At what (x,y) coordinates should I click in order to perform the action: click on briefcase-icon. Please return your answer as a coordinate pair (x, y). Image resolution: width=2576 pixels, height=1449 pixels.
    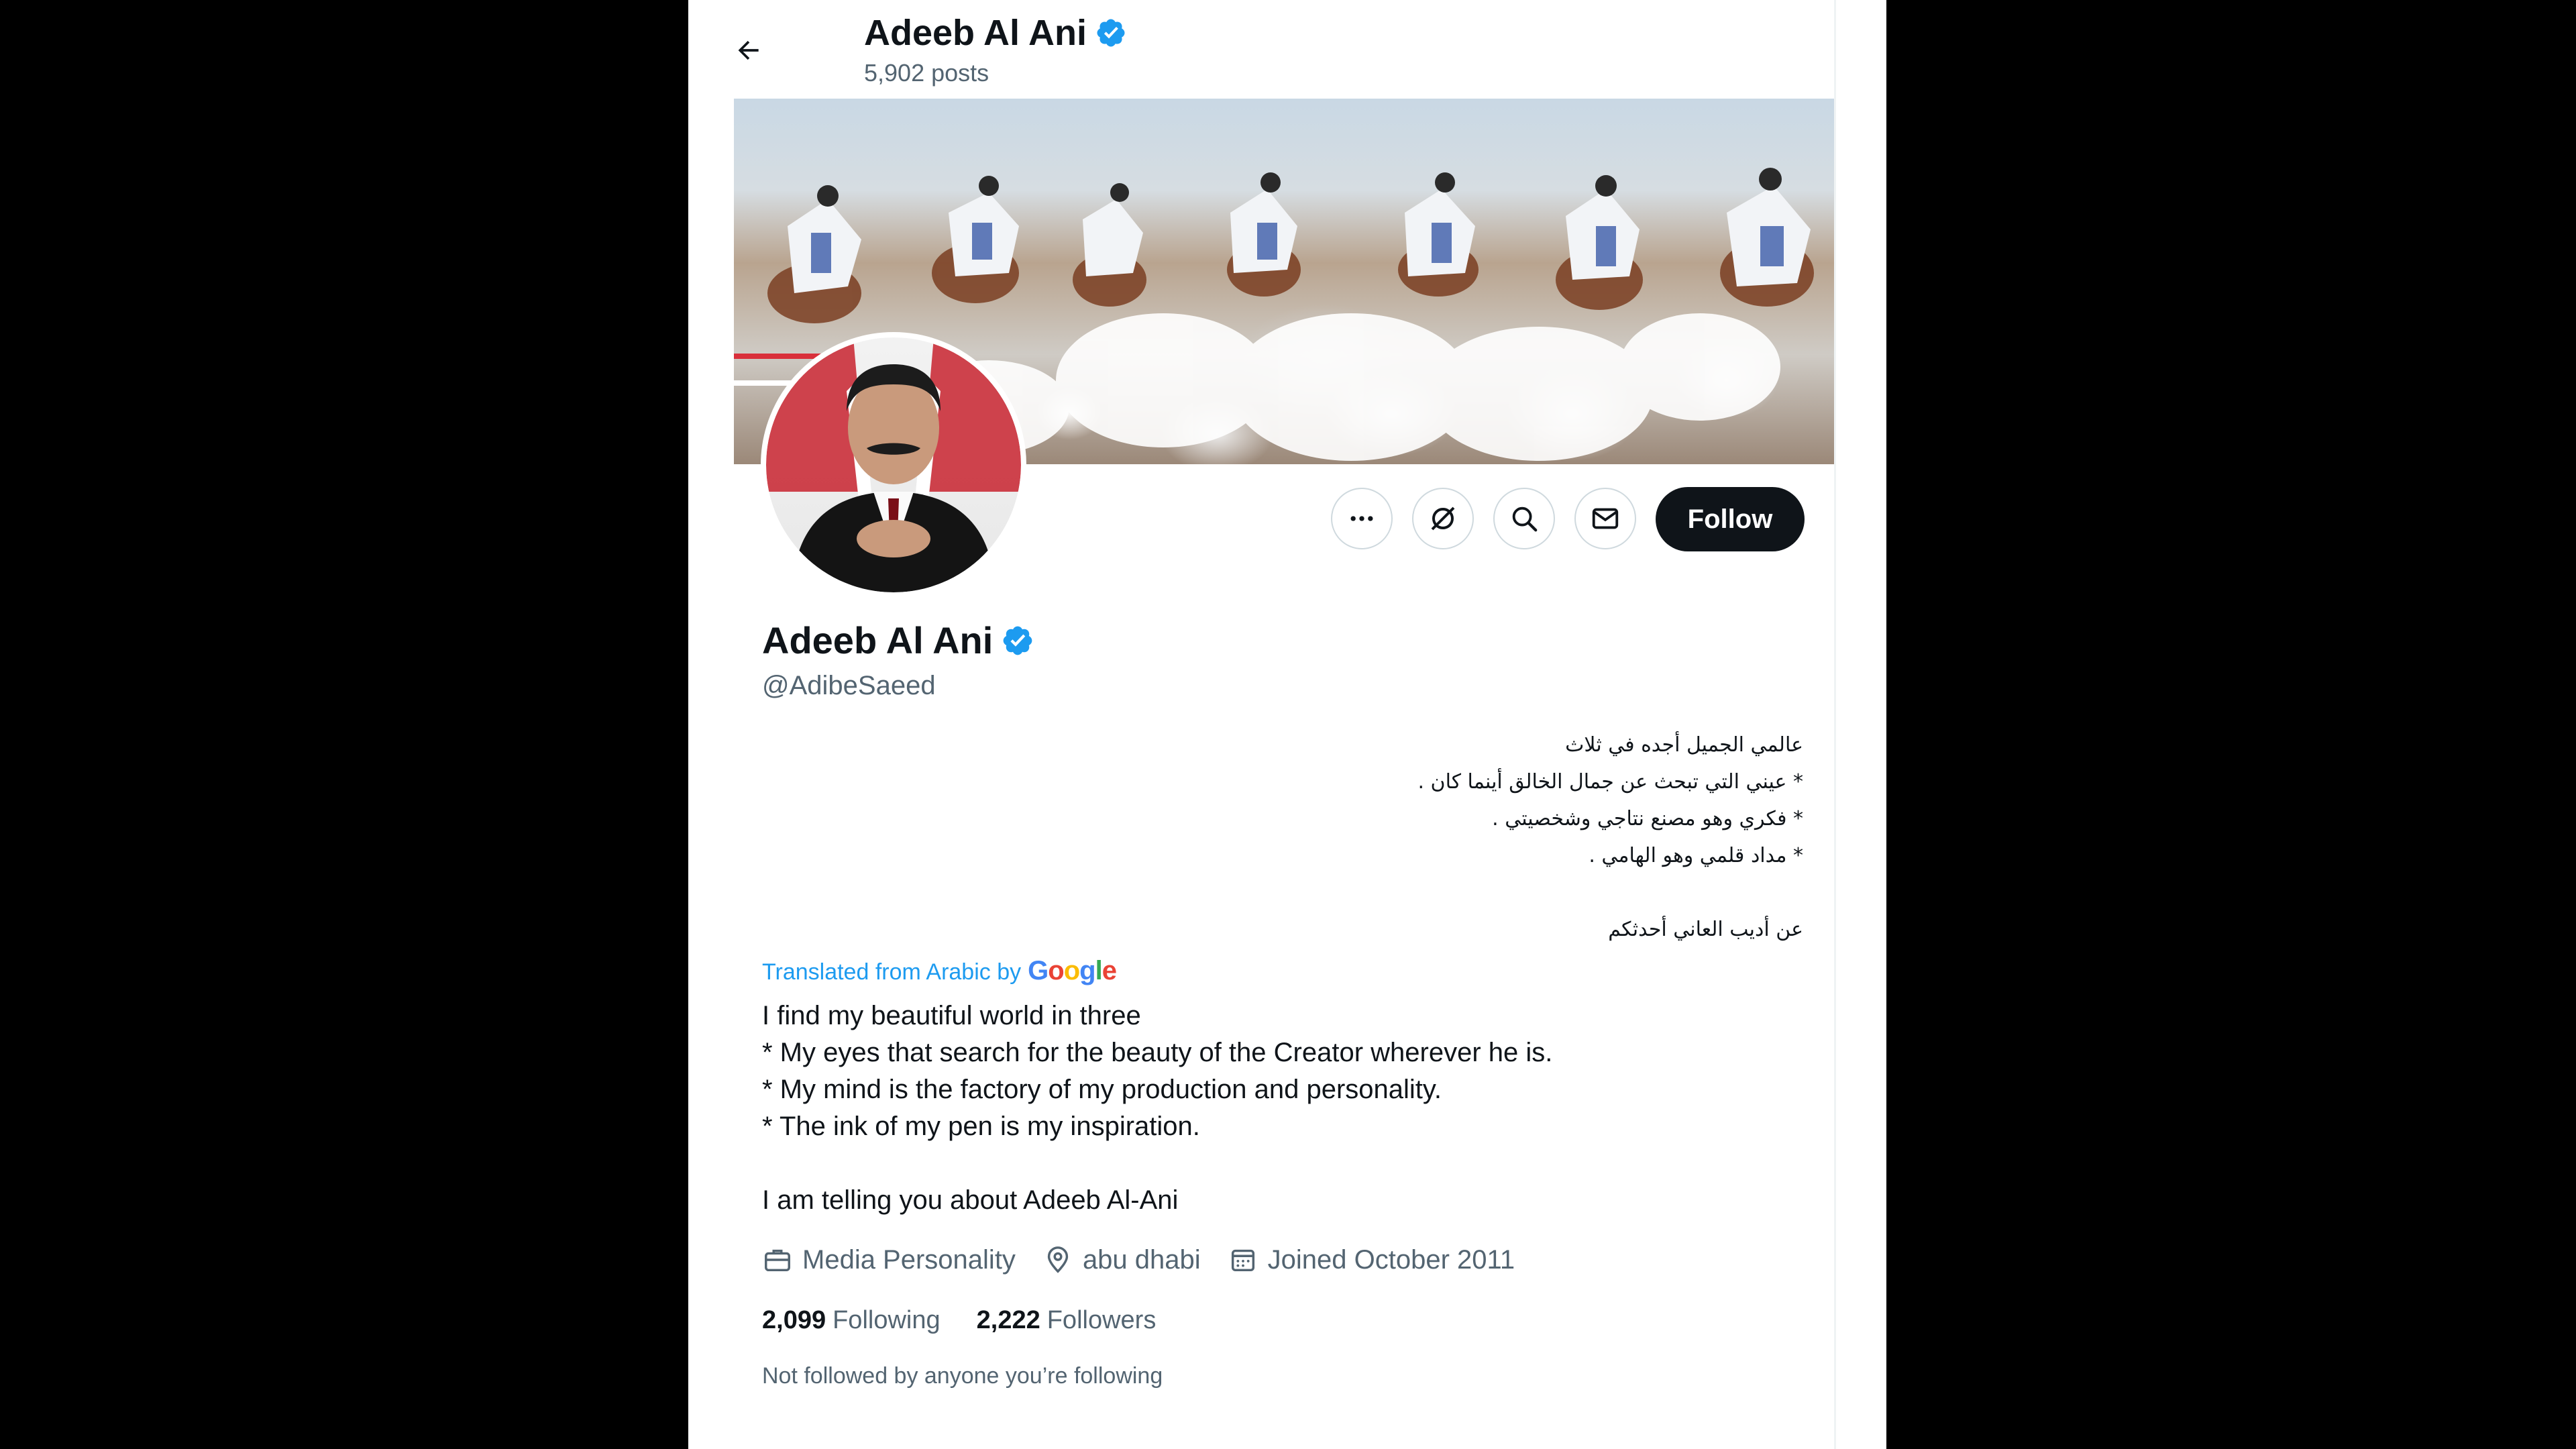
    Looking at the image, I should click on (777, 1260).